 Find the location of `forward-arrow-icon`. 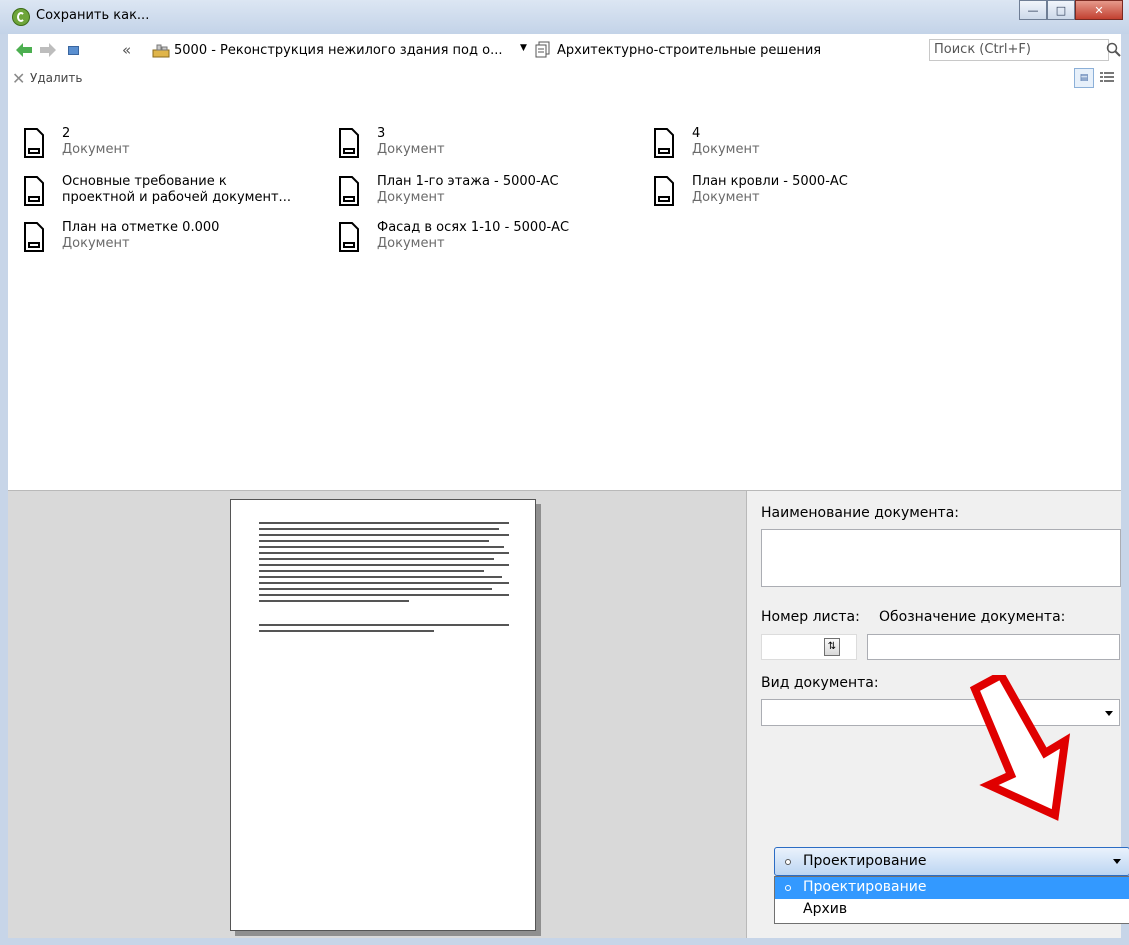

forward-arrow-icon is located at coordinates (48, 50).